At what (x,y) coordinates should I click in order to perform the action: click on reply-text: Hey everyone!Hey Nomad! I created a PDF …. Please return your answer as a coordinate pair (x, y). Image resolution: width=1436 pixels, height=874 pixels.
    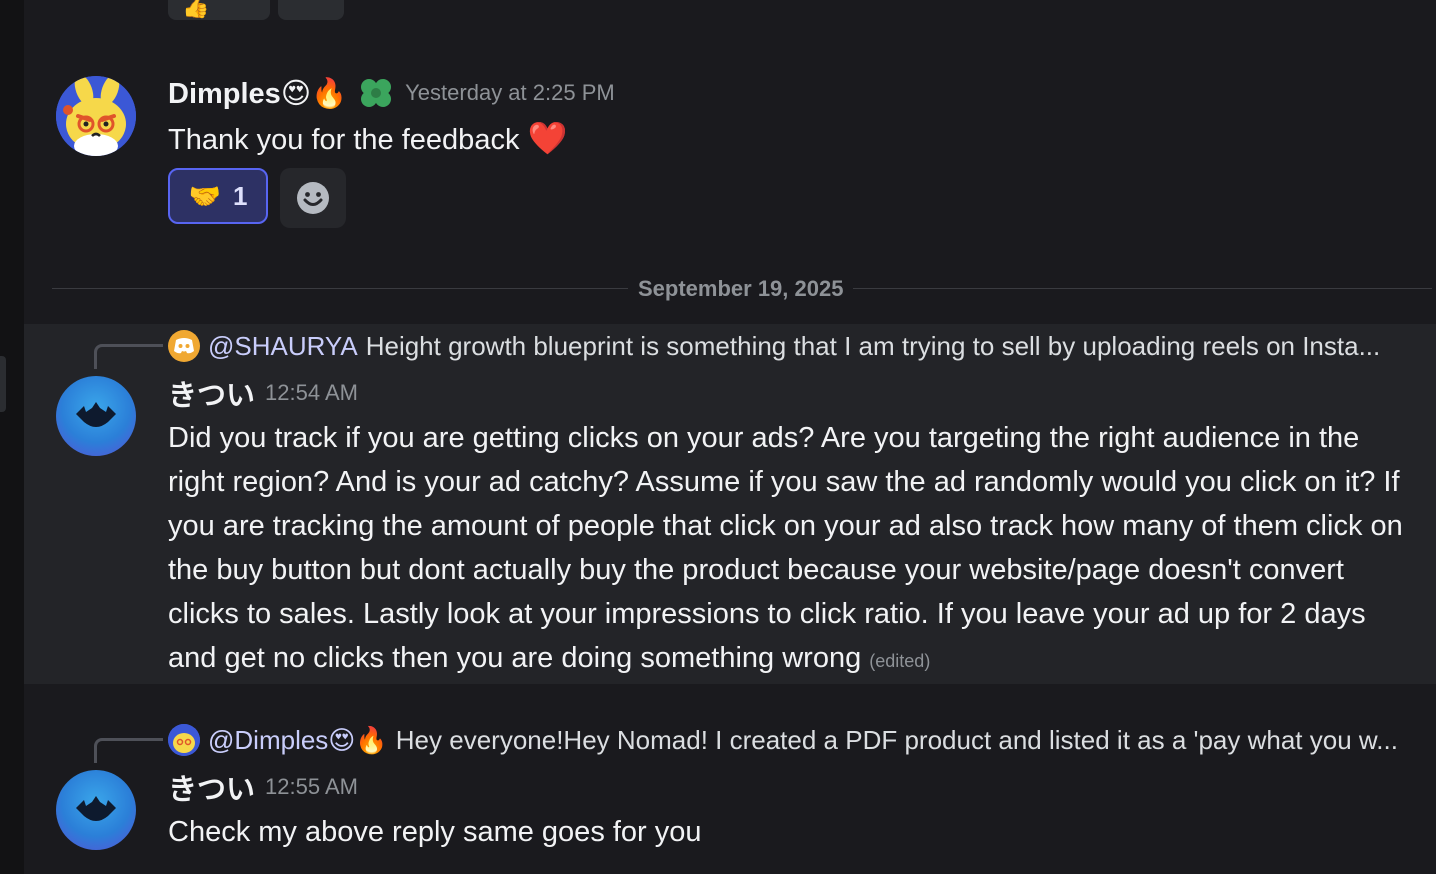
    Looking at the image, I should click on (896, 739).